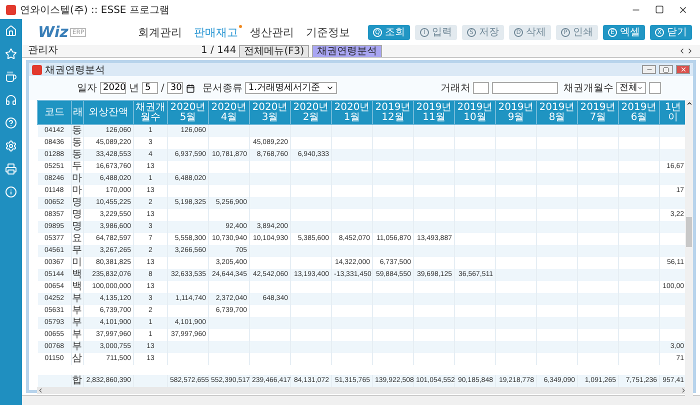 The image size is (700, 405). What do you see at coordinates (11, 31) in the screenshot?
I see `home-icon` at bounding box center [11, 31].